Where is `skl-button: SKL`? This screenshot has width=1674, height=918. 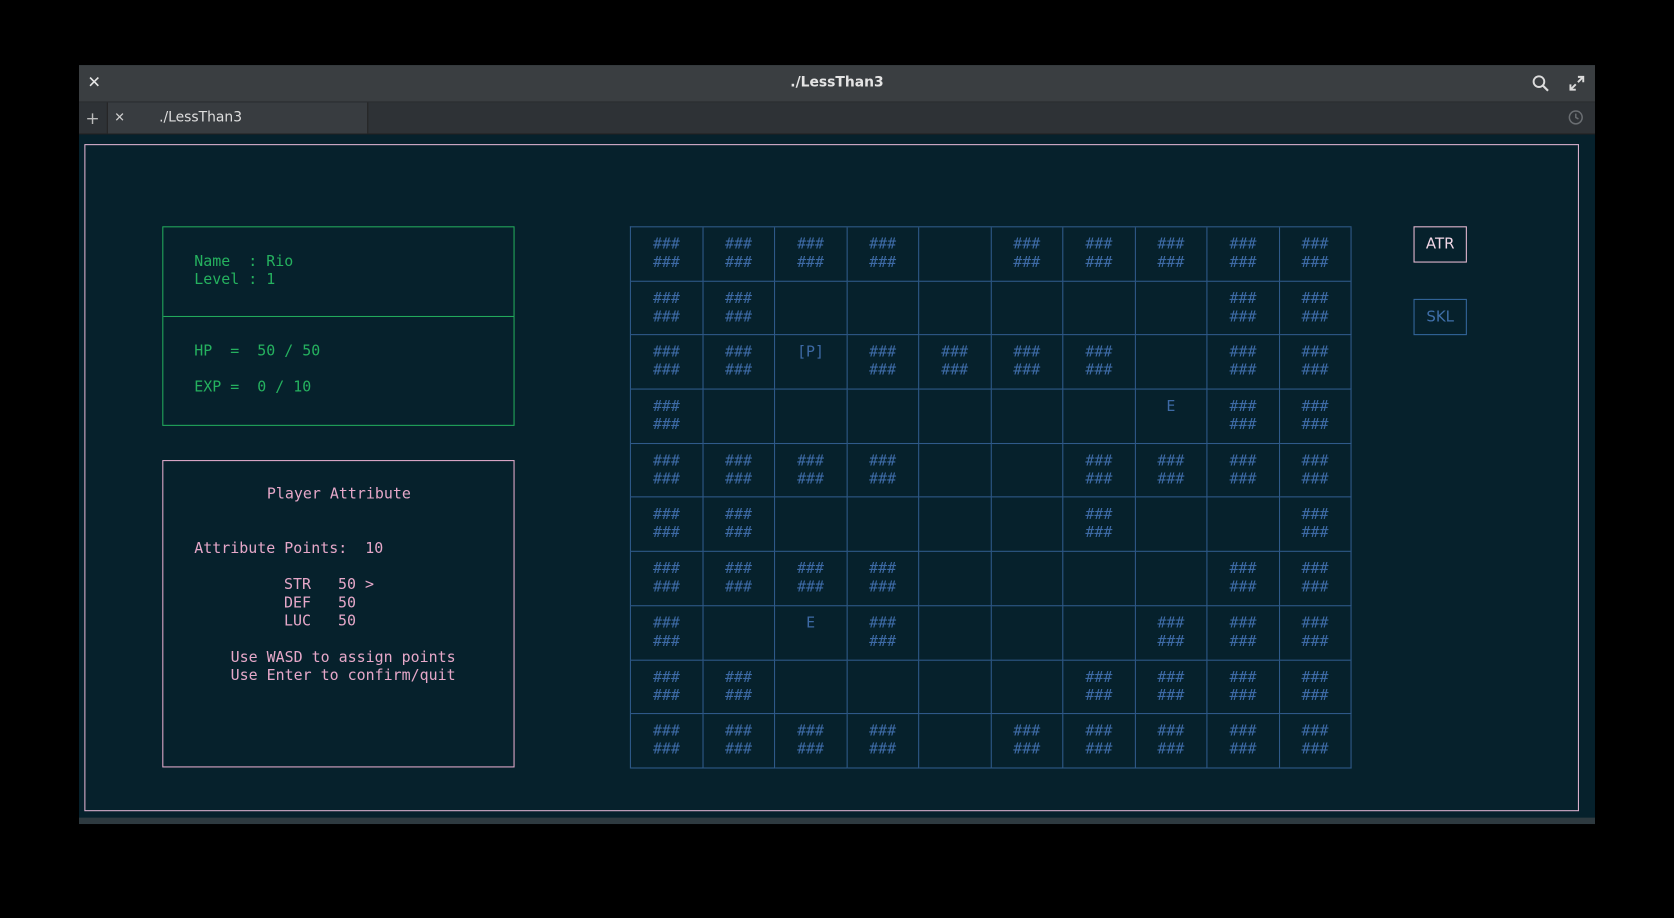 skl-button: SKL is located at coordinates (1440, 317).